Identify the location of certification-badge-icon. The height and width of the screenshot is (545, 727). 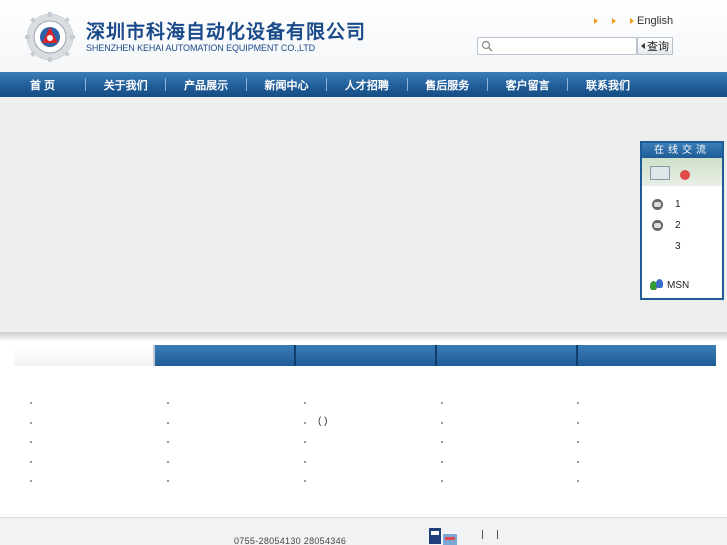
(443, 535).